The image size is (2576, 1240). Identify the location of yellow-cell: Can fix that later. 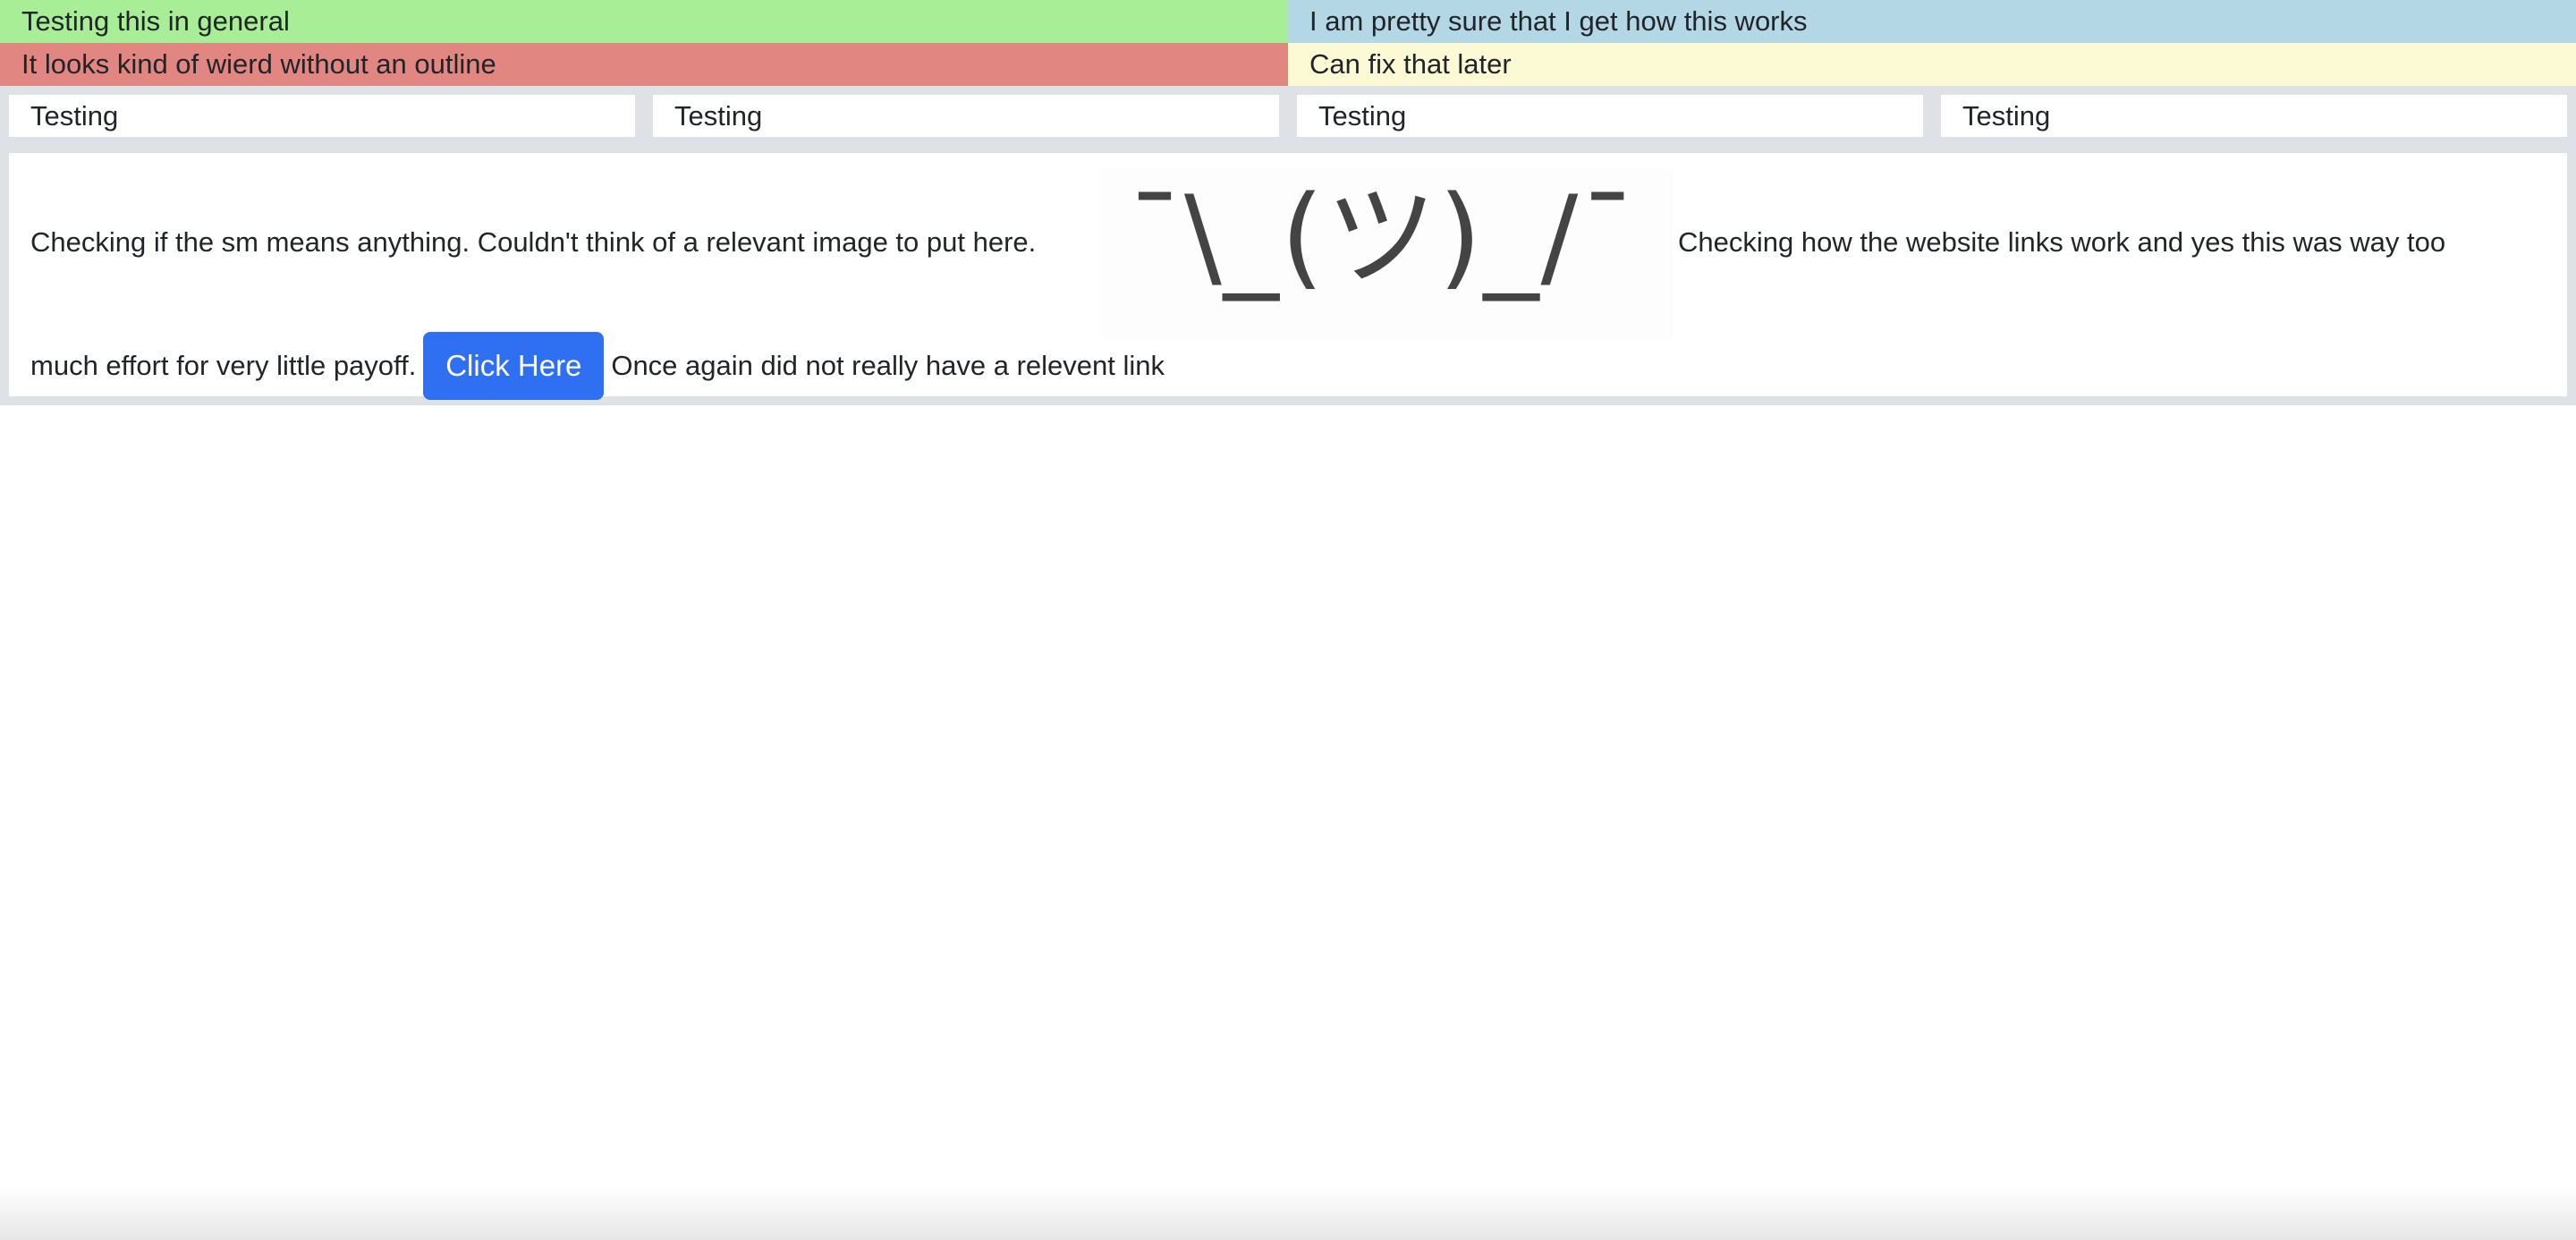
(1932, 64).